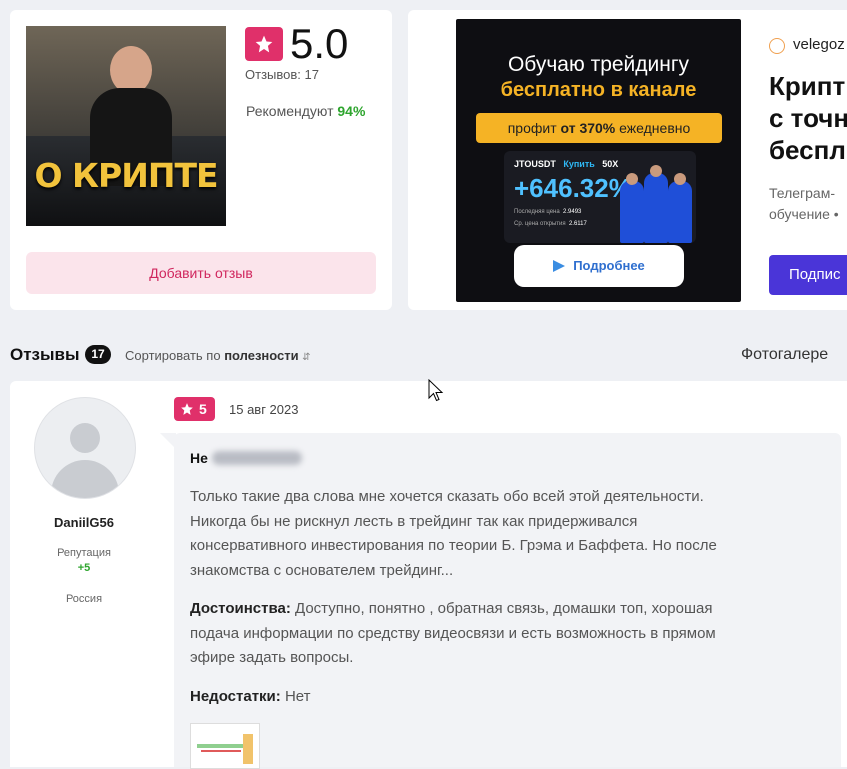 This screenshot has height=769, width=847. I want to click on review-cons: Недостатки: Нет, so click(250, 696).